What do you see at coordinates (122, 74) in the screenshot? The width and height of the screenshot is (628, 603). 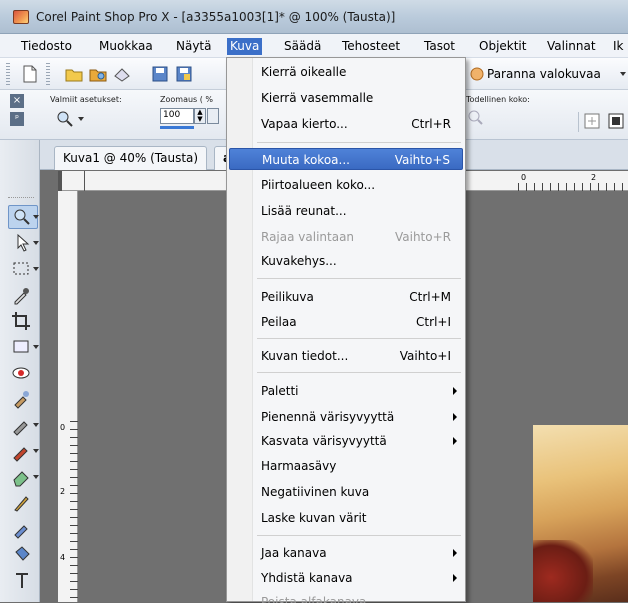 I see `scan-icon` at bounding box center [122, 74].